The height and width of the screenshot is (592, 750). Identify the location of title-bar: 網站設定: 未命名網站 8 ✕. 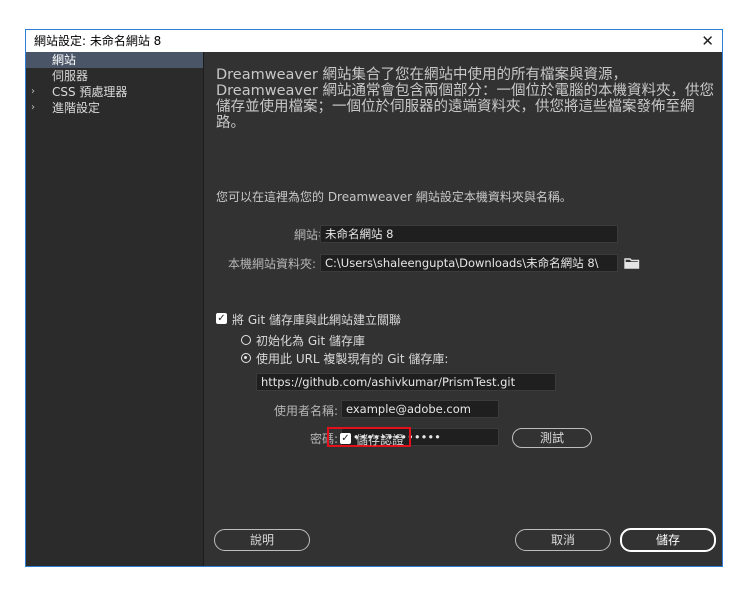
(374, 41).